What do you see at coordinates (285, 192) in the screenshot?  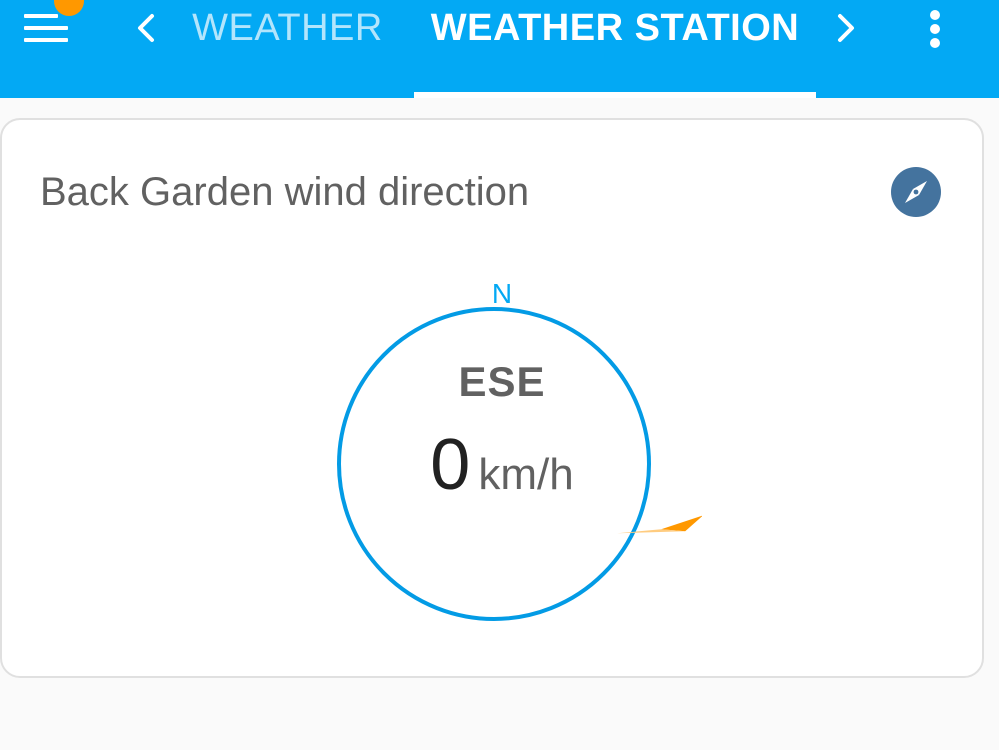 I see `card-title: Back Garden wind direction` at bounding box center [285, 192].